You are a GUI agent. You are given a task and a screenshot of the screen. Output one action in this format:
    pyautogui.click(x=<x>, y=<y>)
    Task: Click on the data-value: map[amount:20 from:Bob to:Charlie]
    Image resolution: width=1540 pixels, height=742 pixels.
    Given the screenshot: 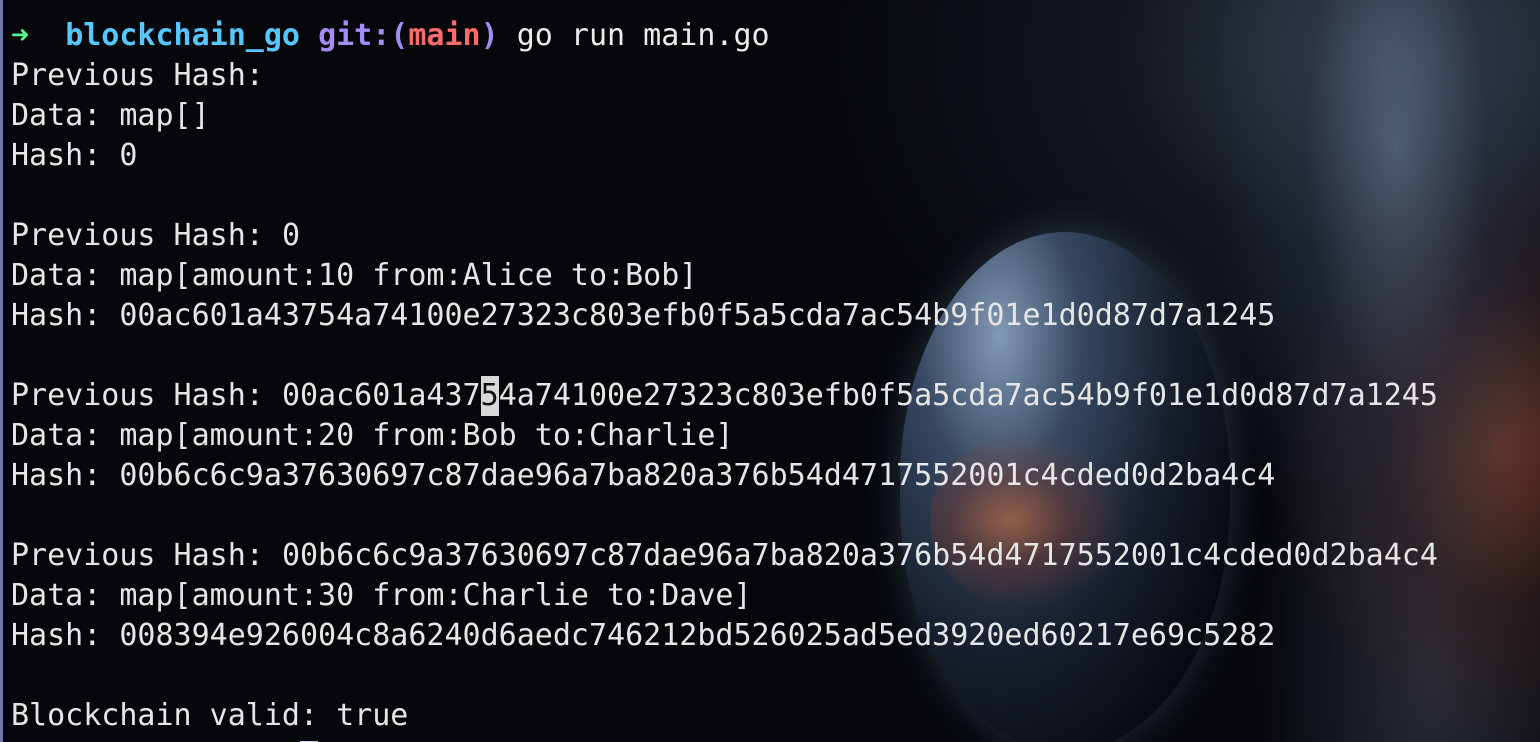 What is the action you would take?
    pyautogui.click(x=426, y=435)
    